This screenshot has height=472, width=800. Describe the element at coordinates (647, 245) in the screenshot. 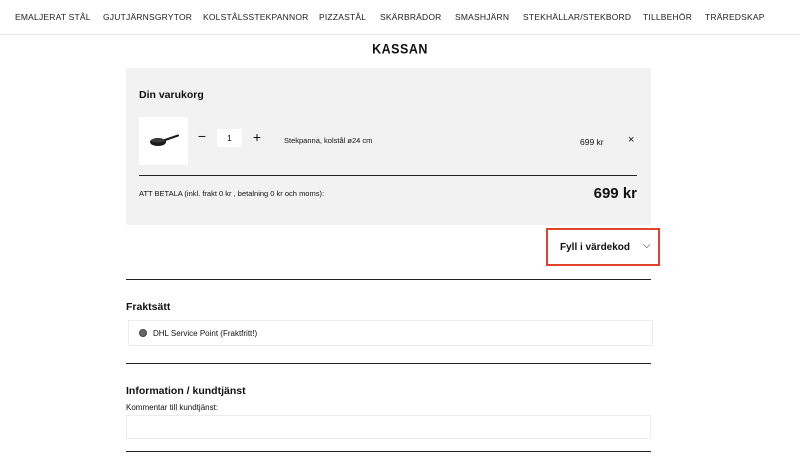

I see `chevron-down-icon: ⌵` at that location.